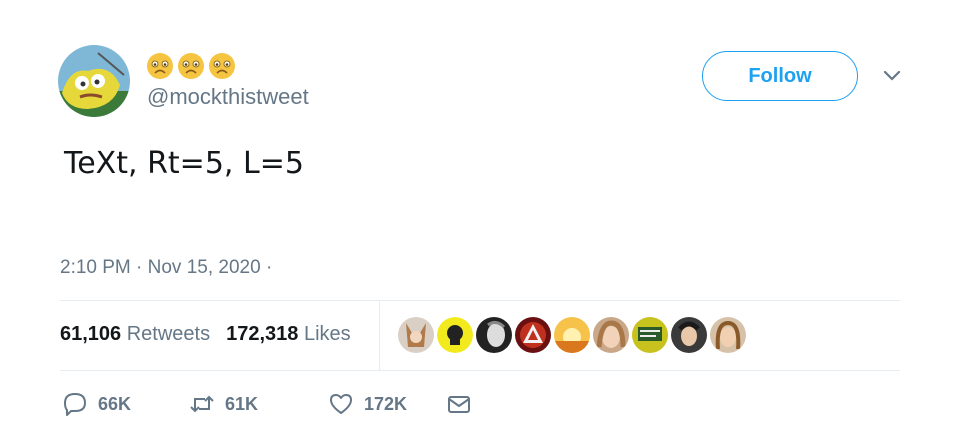  I want to click on retweets-label: Retweets, so click(168, 334).